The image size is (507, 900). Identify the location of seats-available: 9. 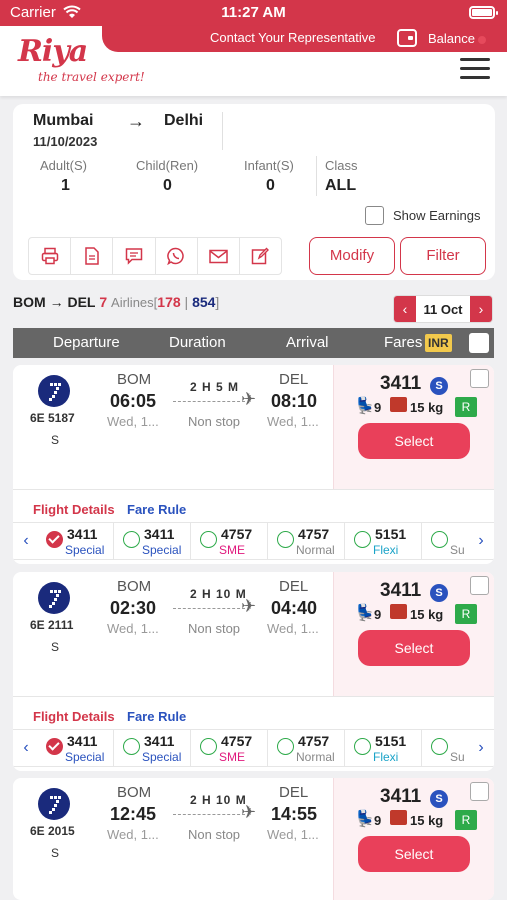
(378, 820).